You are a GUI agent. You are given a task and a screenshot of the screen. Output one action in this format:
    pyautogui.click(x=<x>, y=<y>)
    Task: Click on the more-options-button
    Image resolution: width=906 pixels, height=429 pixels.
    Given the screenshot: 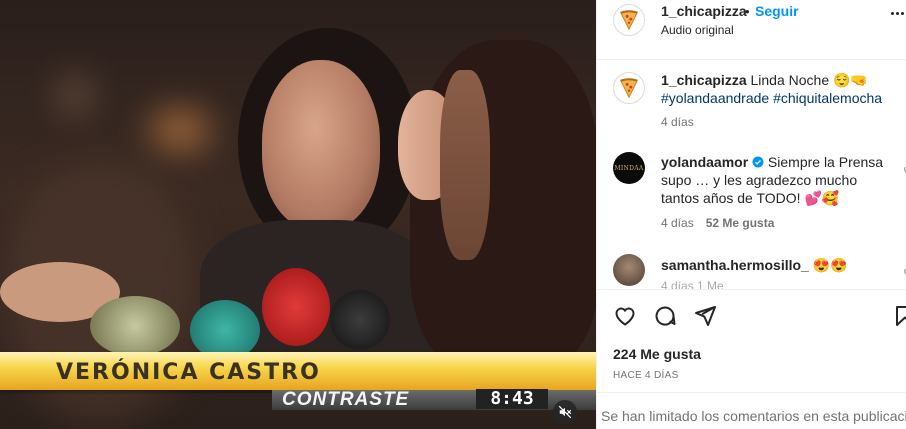 What is the action you would take?
    pyautogui.click(x=897, y=13)
    